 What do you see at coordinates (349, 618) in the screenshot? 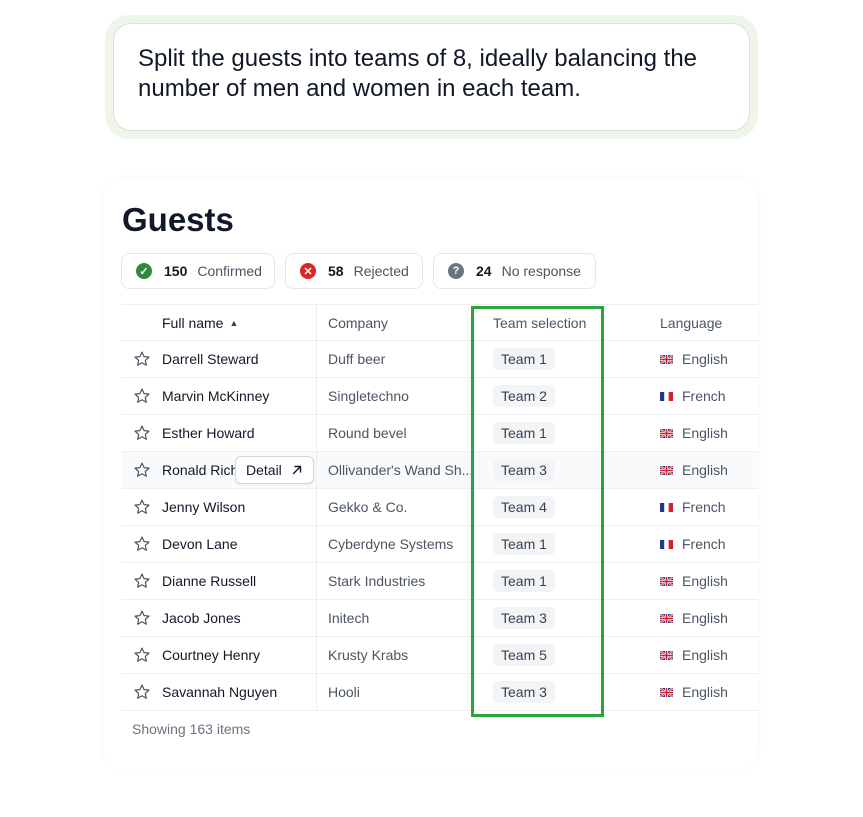
I see `guest-company: Initech` at bounding box center [349, 618].